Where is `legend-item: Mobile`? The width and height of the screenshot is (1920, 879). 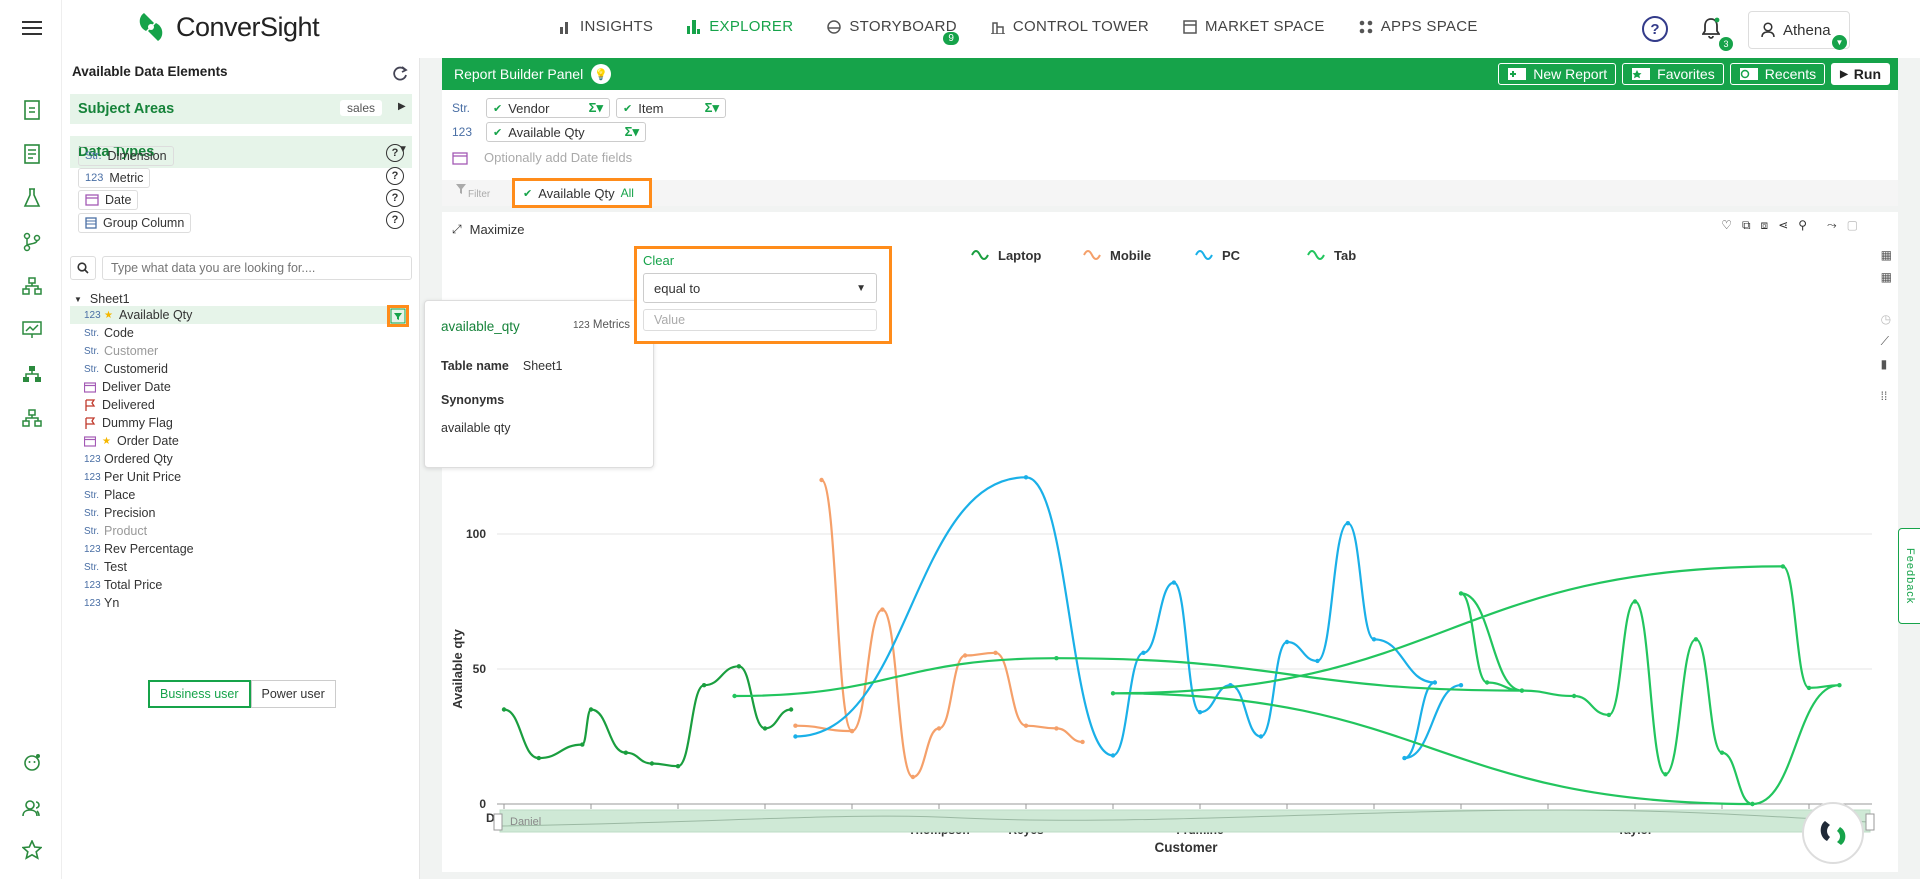
legend-item: Mobile is located at coordinates (1117, 255).